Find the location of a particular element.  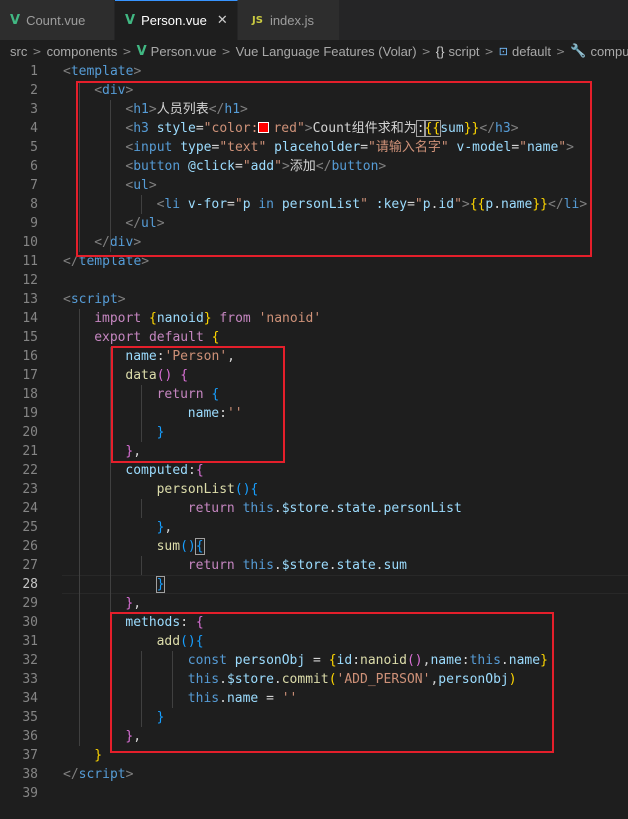

code-line: 25}, is located at coordinates (314, 527).